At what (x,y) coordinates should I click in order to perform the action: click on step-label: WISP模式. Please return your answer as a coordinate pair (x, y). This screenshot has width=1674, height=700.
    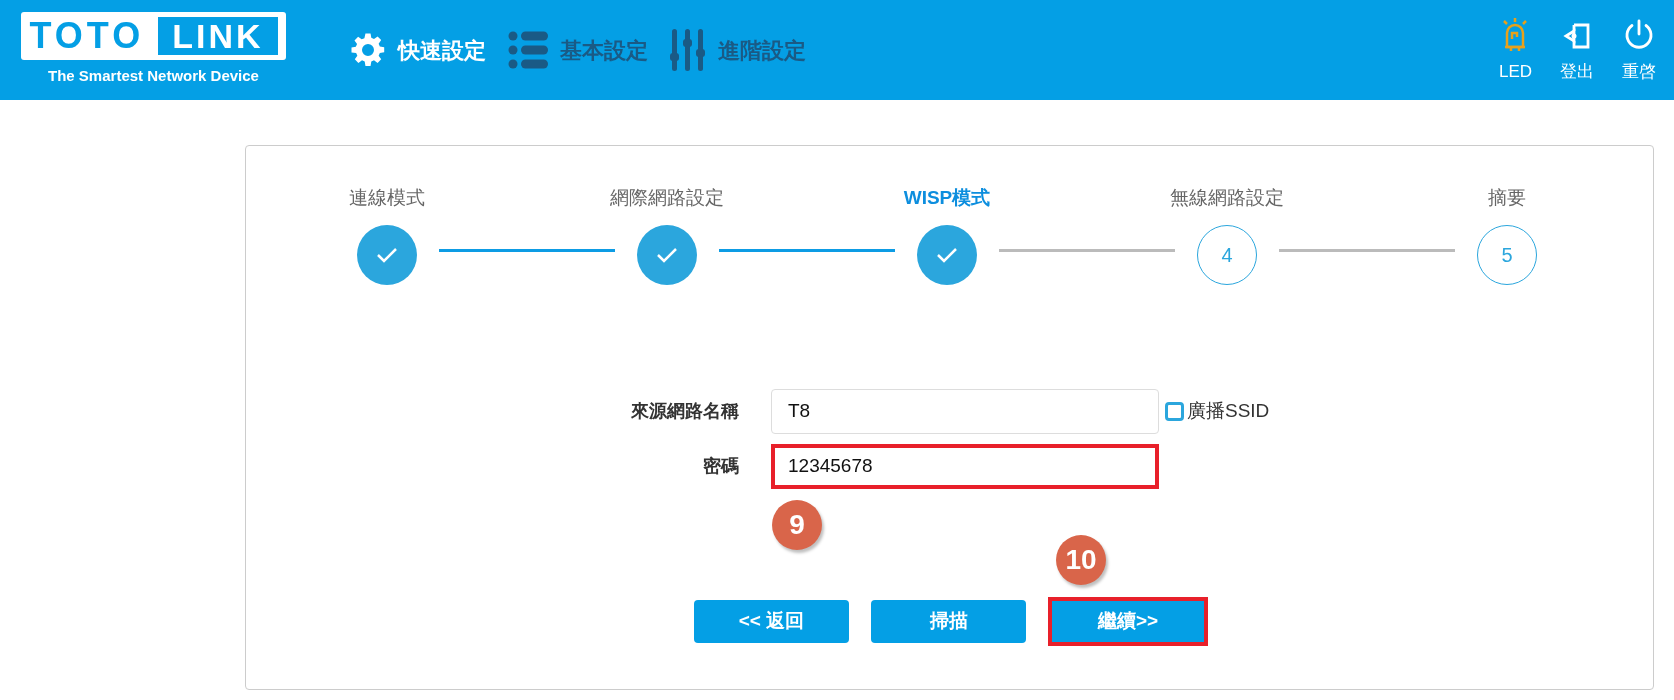
    Looking at the image, I should click on (947, 198).